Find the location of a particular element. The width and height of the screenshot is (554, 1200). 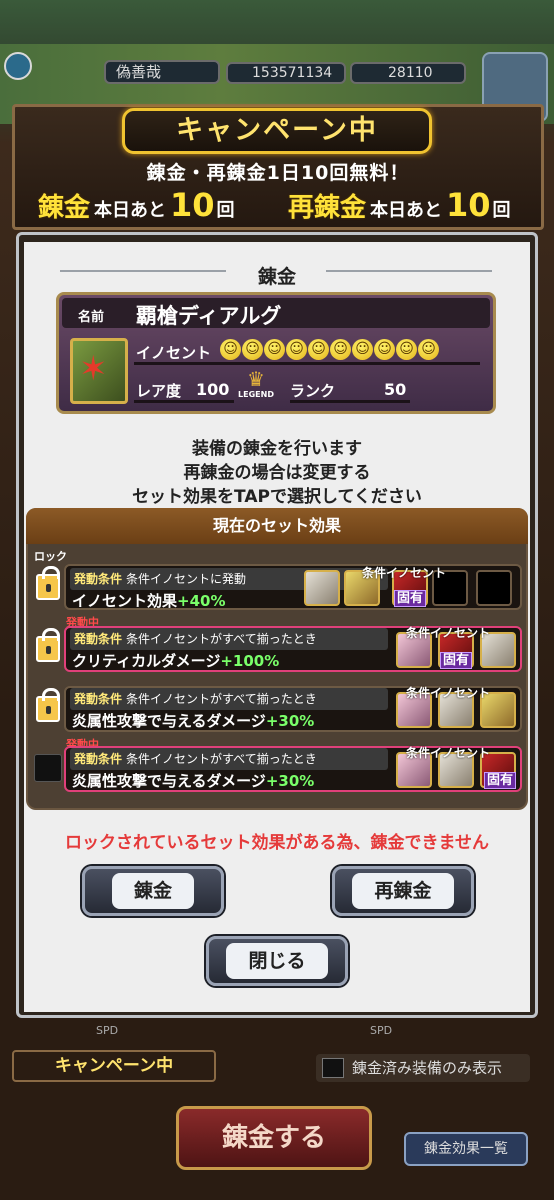

campaign-alchemy-count: 錬金 本日あと 10 回 is located at coordinates (136, 206).